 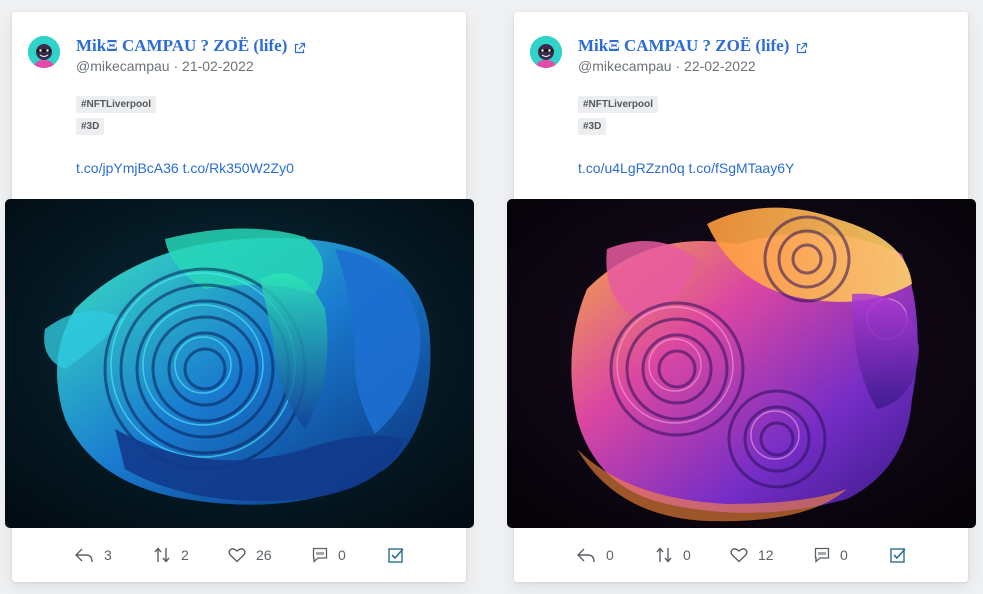 What do you see at coordinates (720, 66) in the screenshot?
I see `post-date: 22-02-2022` at bounding box center [720, 66].